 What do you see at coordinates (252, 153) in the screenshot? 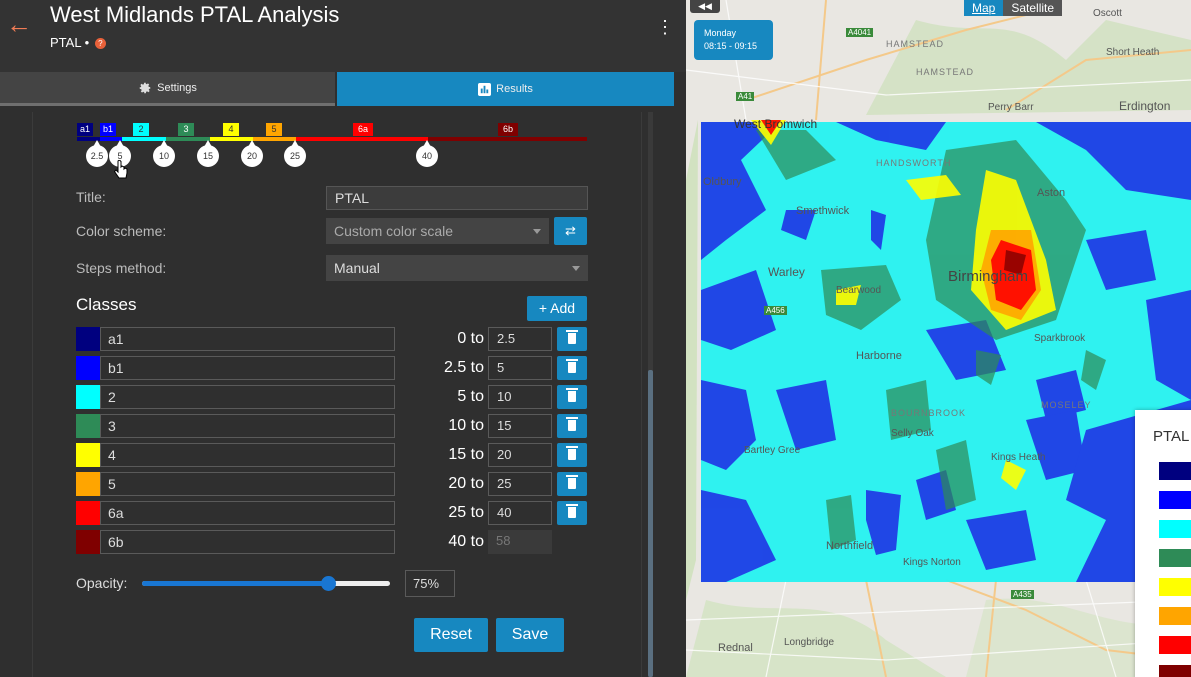
I see `threshold-handle: 20` at bounding box center [252, 153].